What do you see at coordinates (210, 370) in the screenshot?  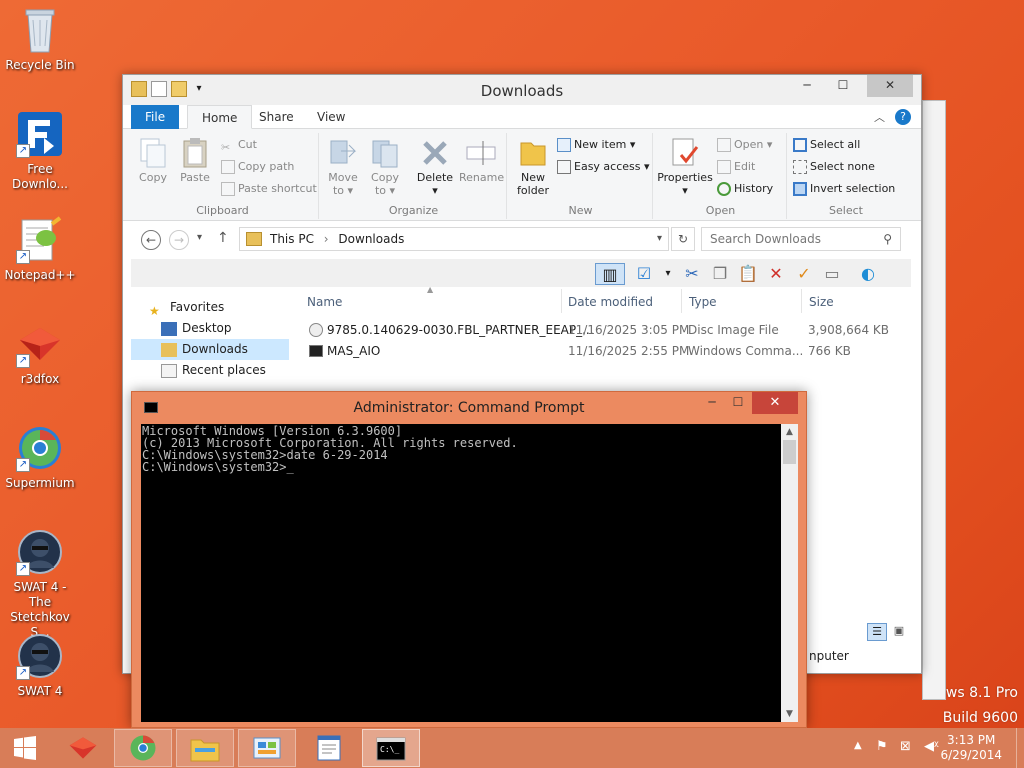 I see `nav-recent-places: Recent places` at bounding box center [210, 370].